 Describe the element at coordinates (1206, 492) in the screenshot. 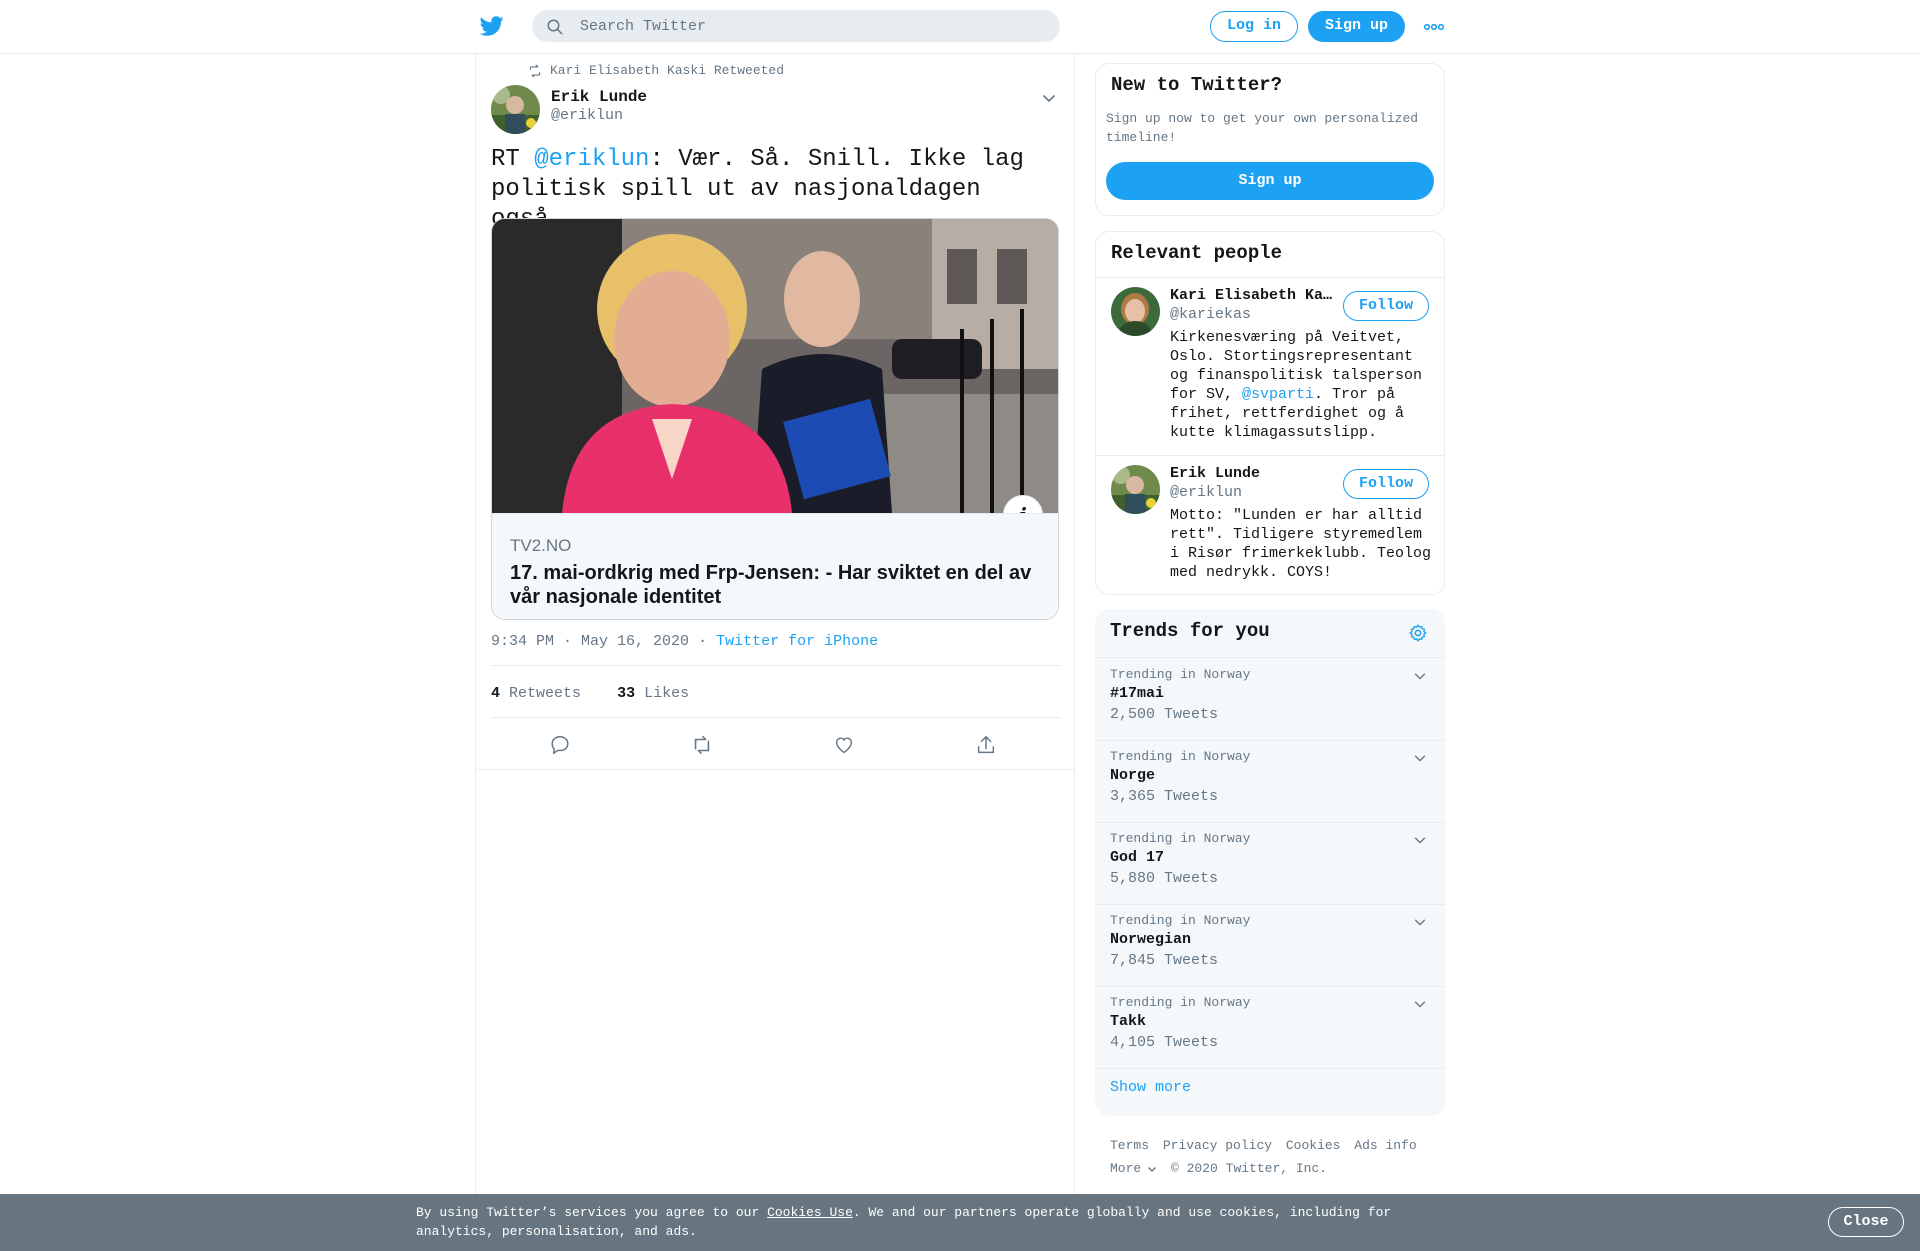

I see `person-handle: @eriklun` at that location.